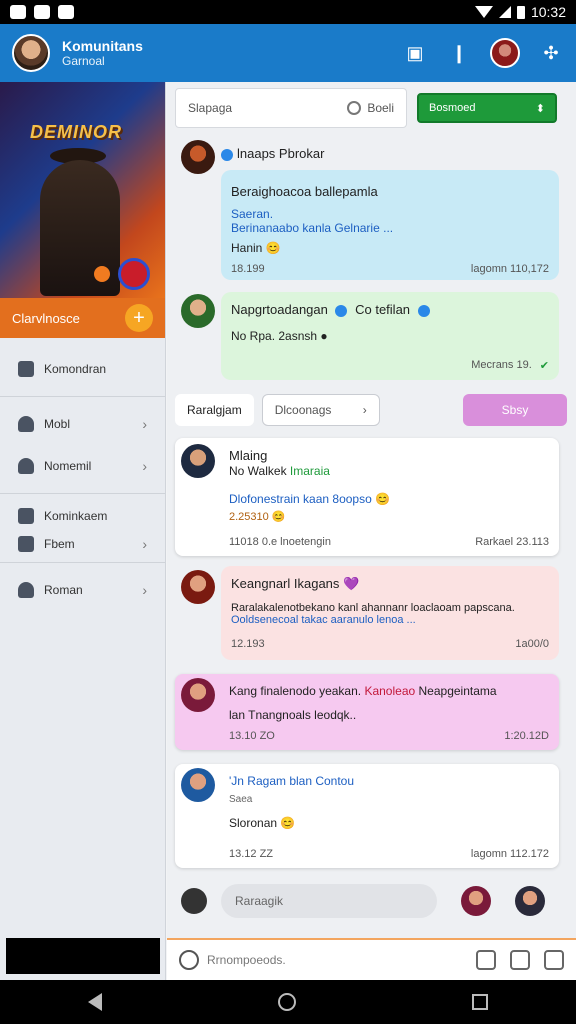 The height and width of the screenshot is (1024, 576). I want to click on notification-icon, so click(18, 12).